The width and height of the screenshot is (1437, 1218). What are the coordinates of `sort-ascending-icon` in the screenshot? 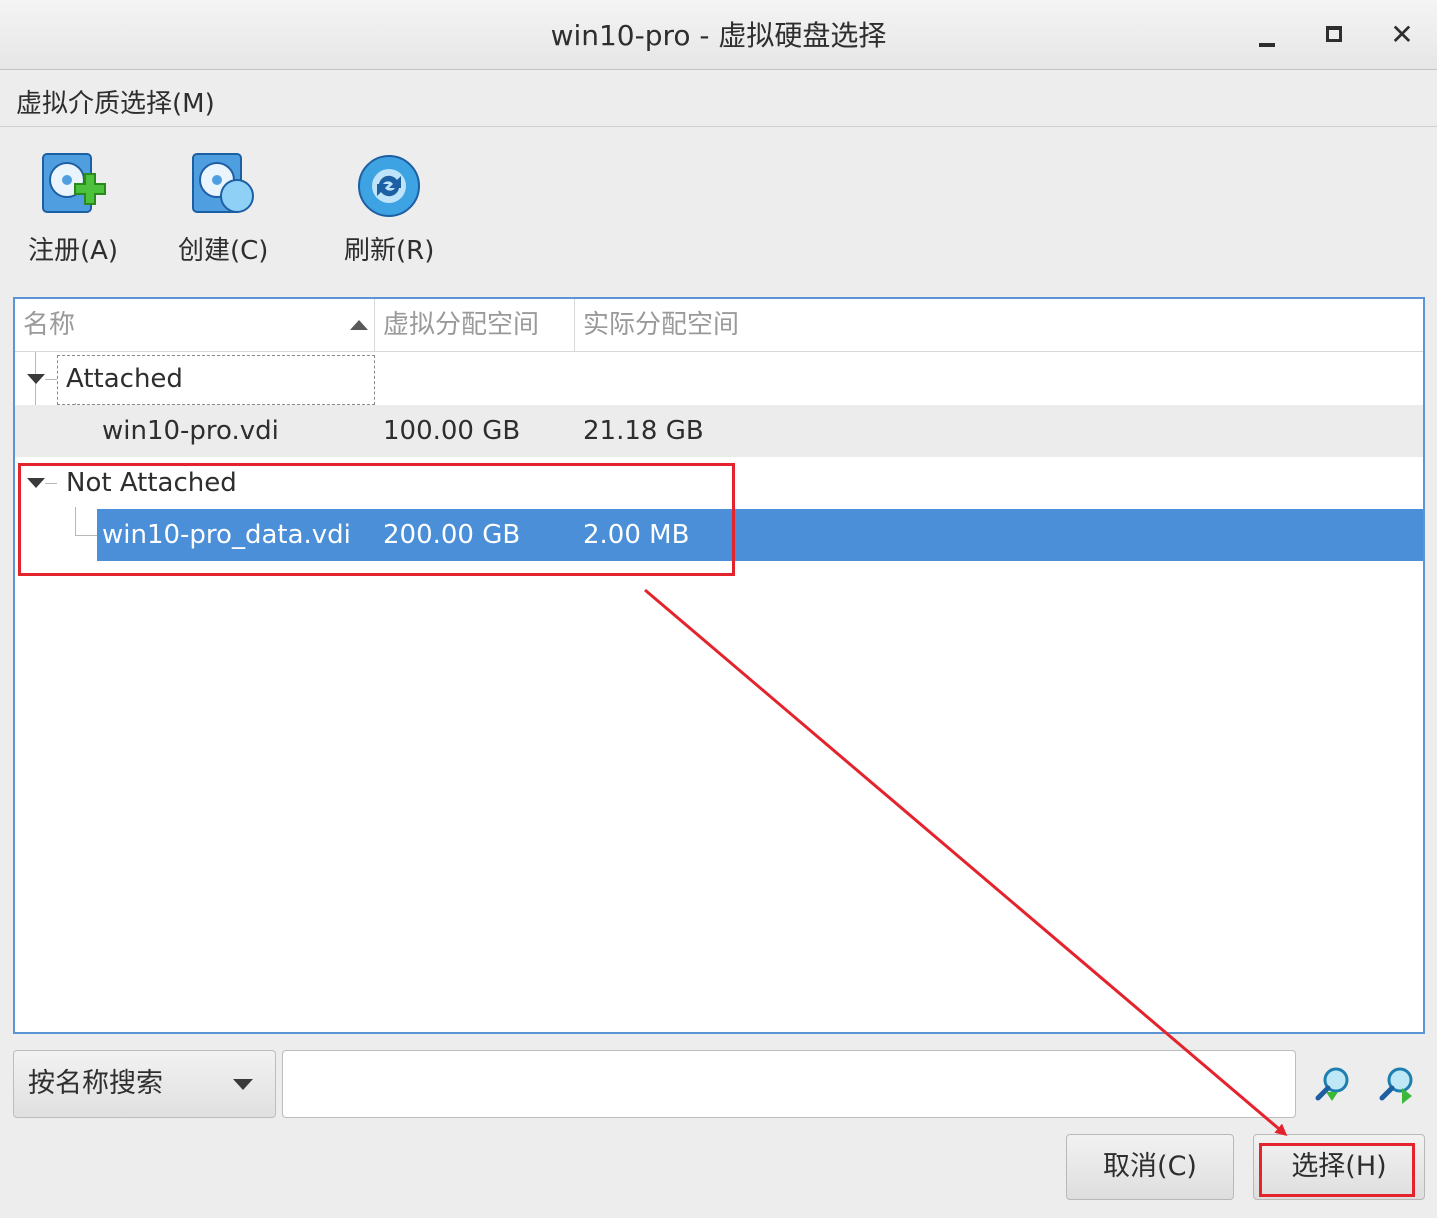 It's located at (359, 325).